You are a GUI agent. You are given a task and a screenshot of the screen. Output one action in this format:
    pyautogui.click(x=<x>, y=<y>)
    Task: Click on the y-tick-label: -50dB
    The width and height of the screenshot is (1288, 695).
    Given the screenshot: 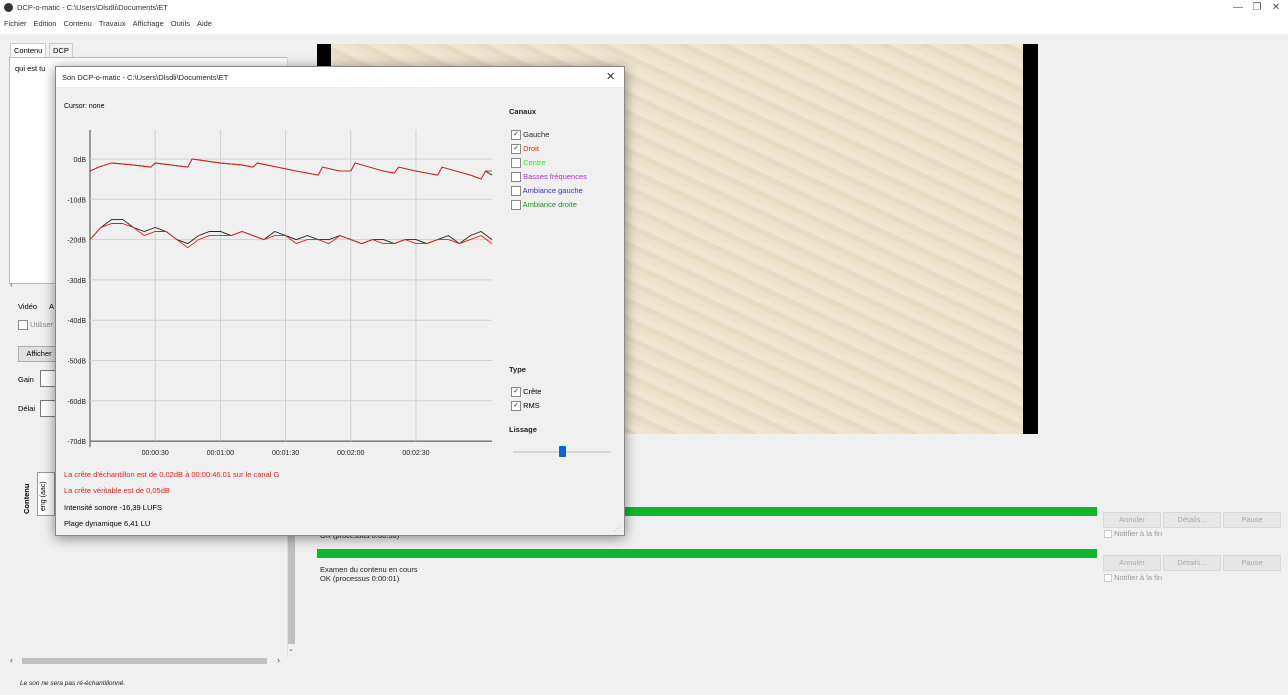 What is the action you would take?
    pyautogui.click(x=76, y=362)
    